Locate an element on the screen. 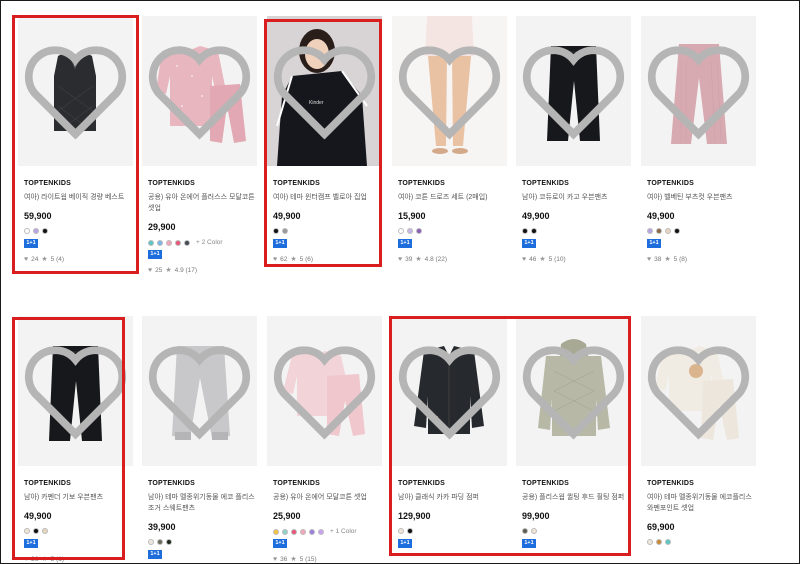 The height and width of the screenshot is (564, 800). like-count: 39 is located at coordinates (409, 259).